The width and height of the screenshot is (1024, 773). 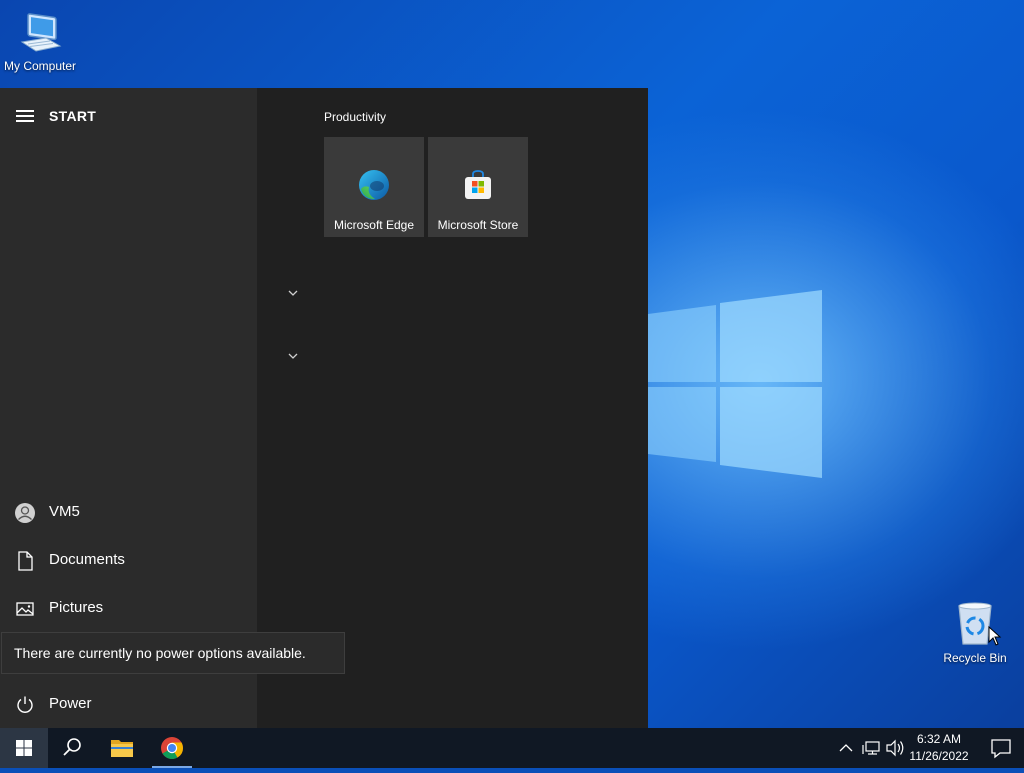 I want to click on user-icon, so click(x=25, y=513).